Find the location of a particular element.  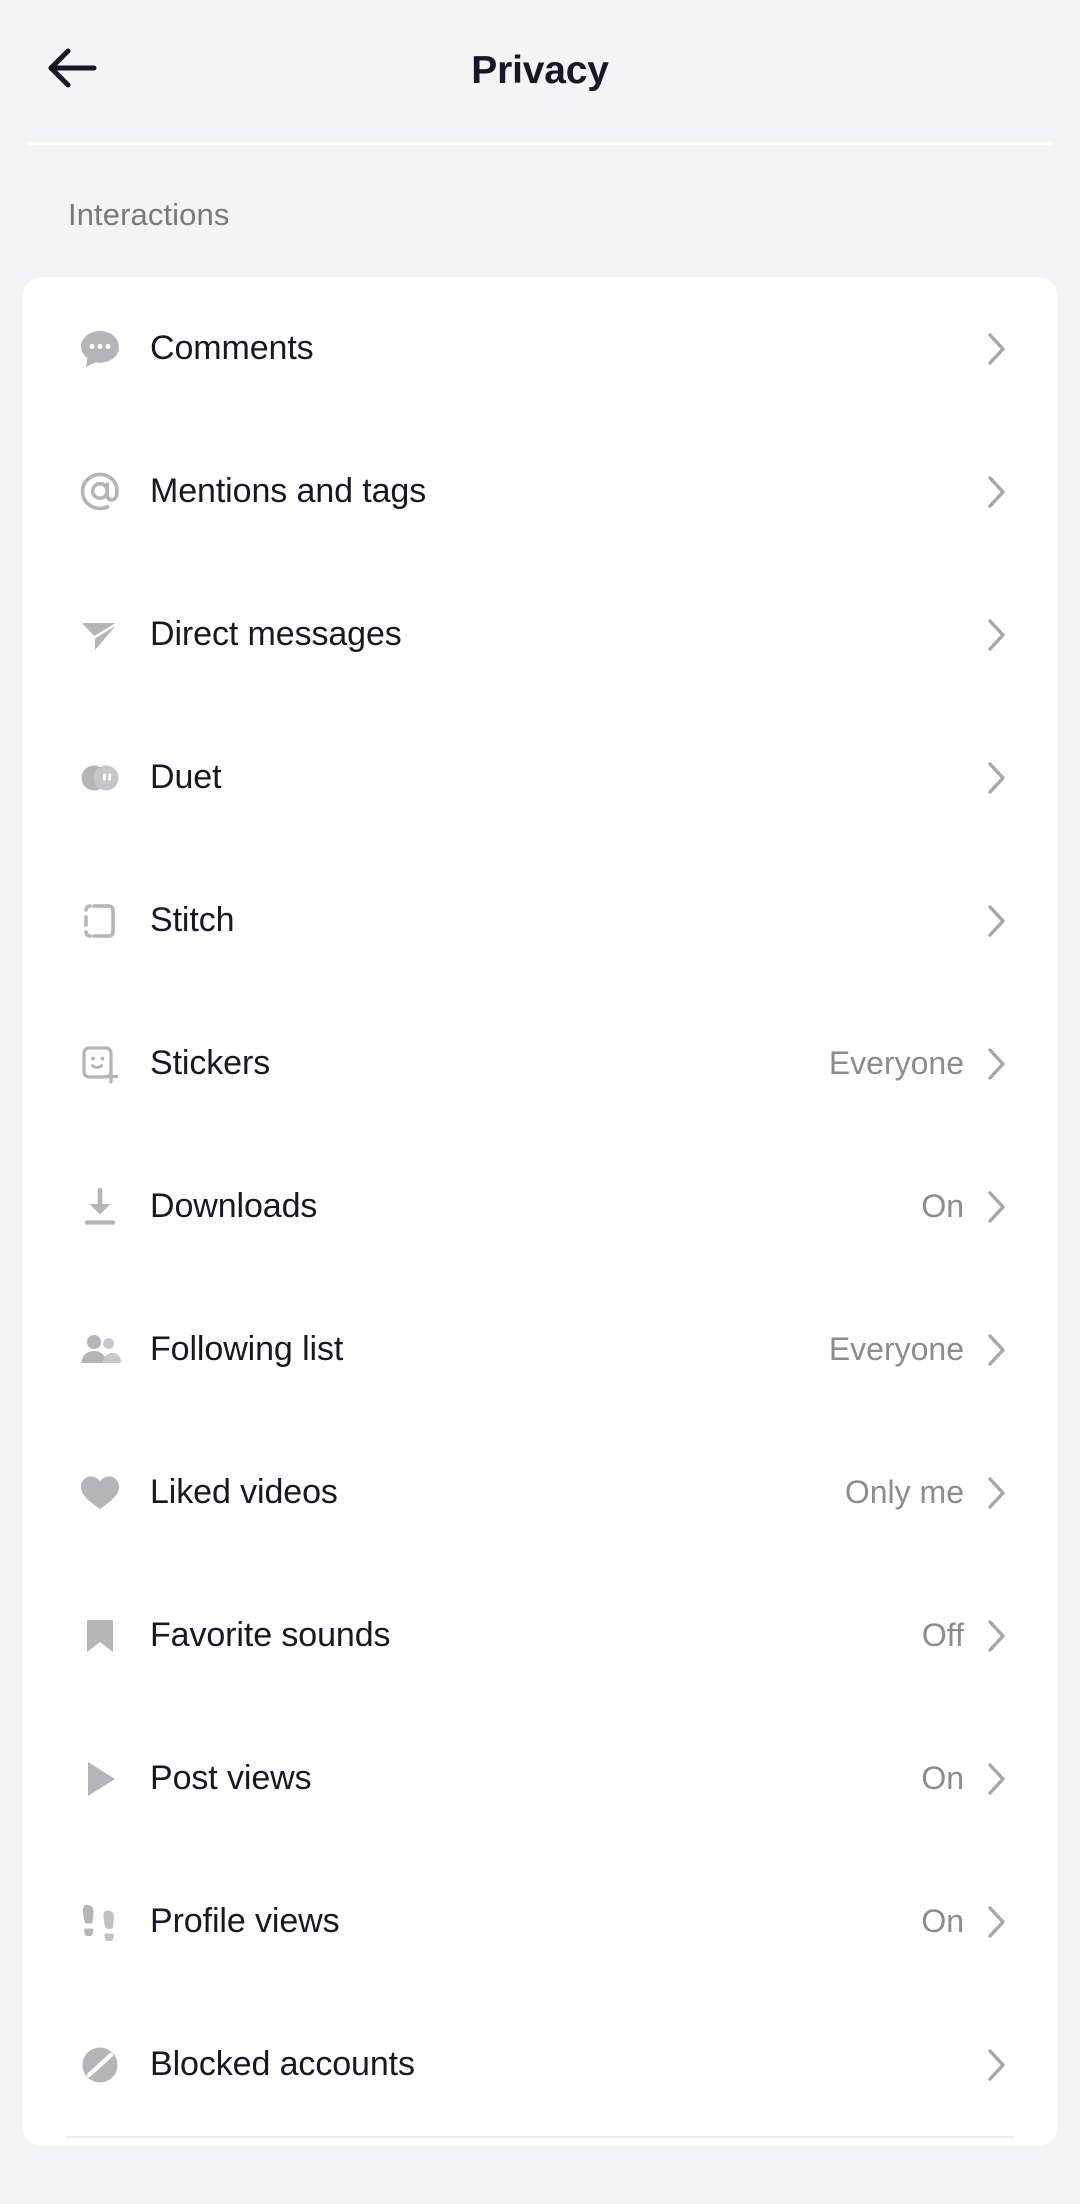

page-title: Privacy is located at coordinates (540, 70).